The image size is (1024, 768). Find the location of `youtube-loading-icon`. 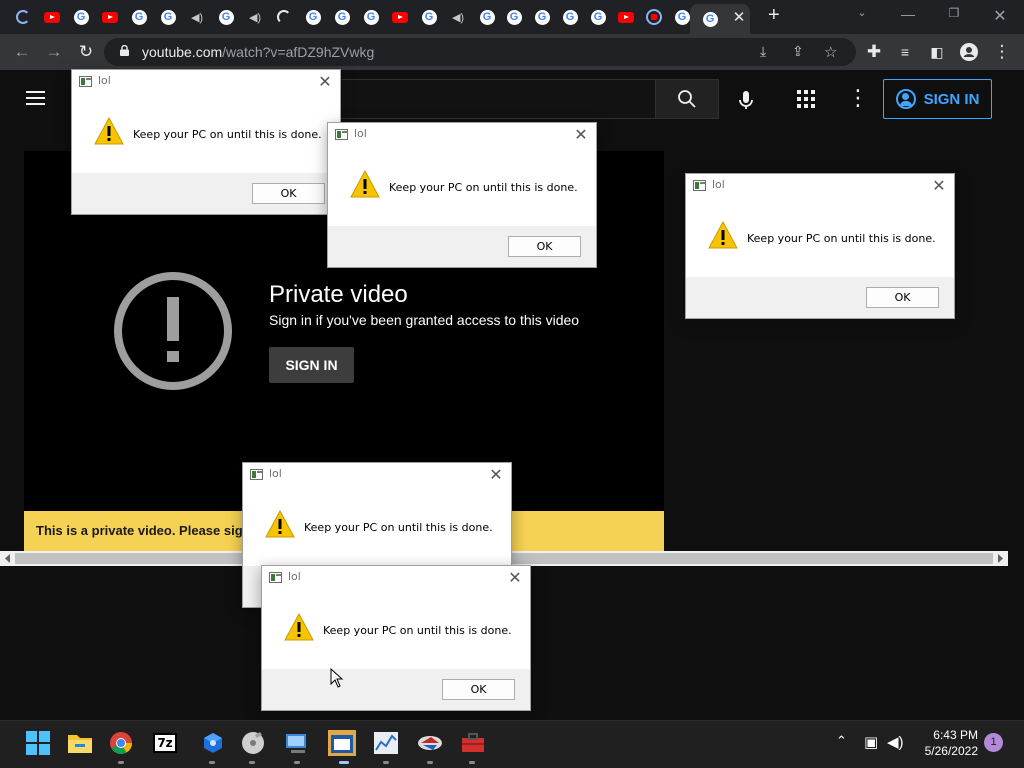

youtube-loading-icon is located at coordinates (654, 17).